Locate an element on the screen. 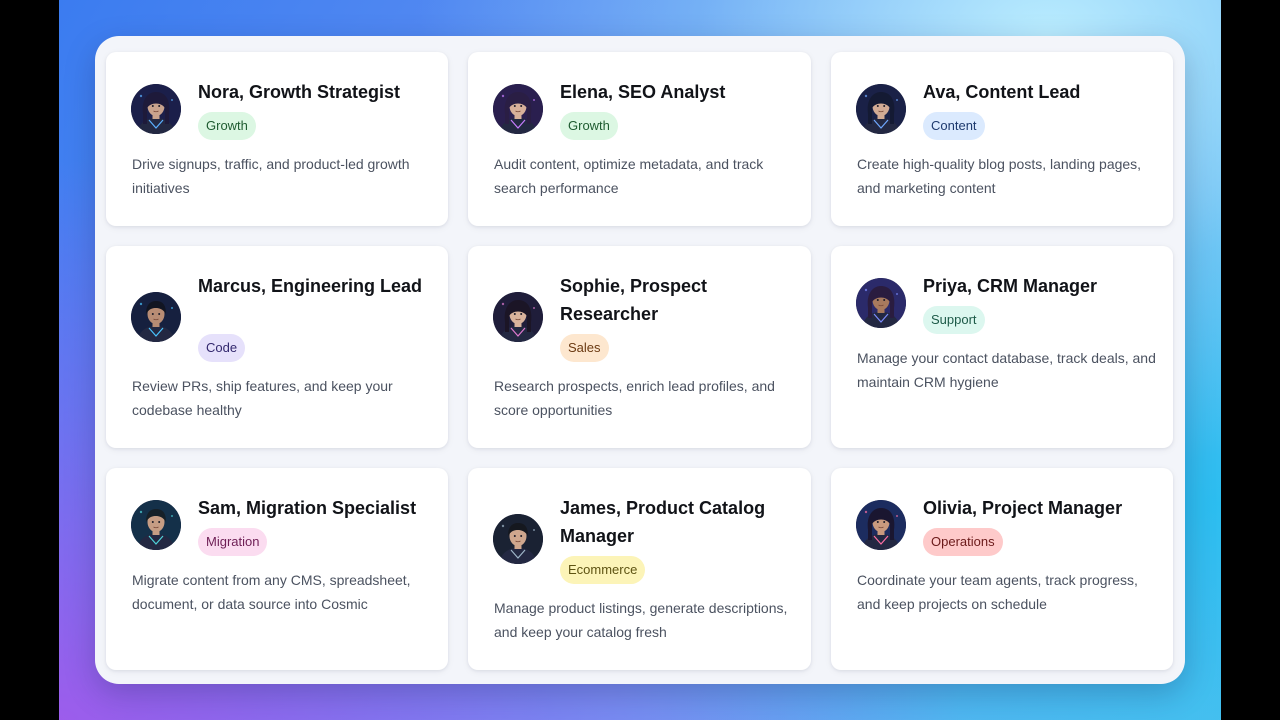 Image resolution: width=1280 pixels, height=720 pixels. agent-name: Sam, Migration Specialist is located at coordinates (307, 508).